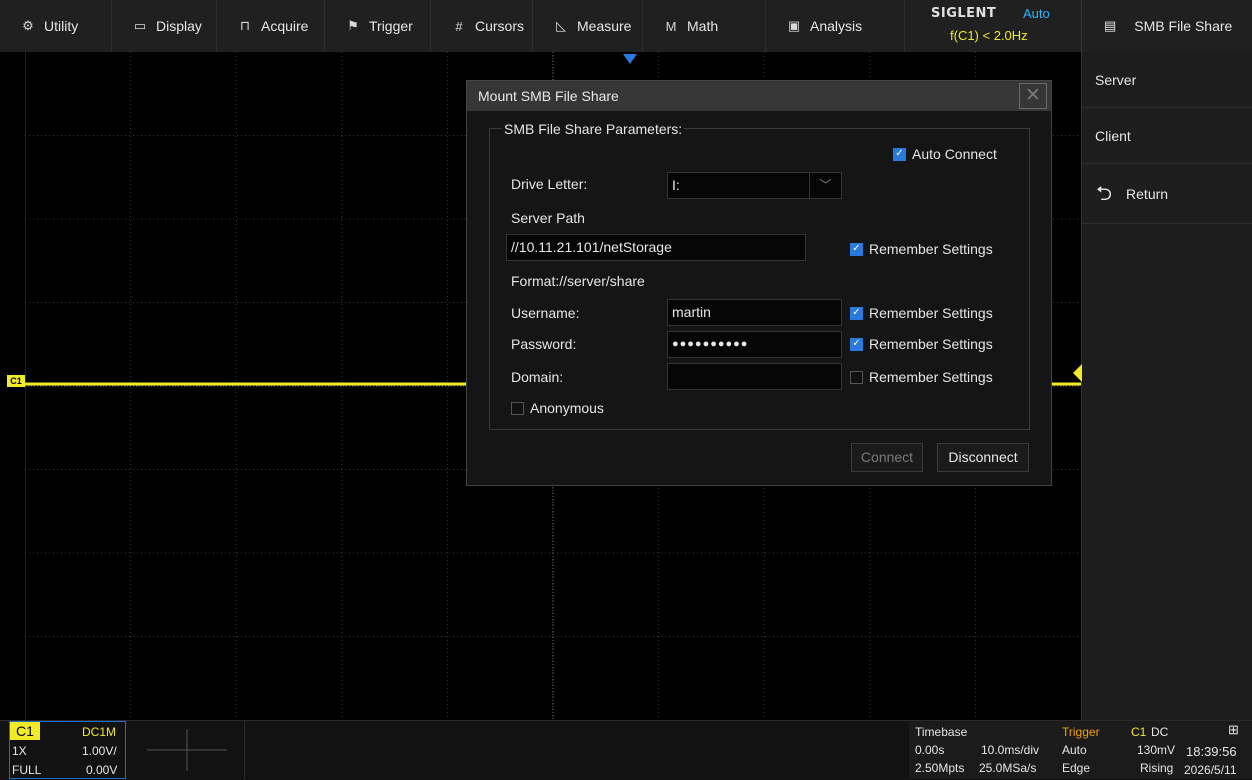 The height and width of the screenshot is (780, 1252). I want to click on flag-icon: ⚑, so click(353, 25).